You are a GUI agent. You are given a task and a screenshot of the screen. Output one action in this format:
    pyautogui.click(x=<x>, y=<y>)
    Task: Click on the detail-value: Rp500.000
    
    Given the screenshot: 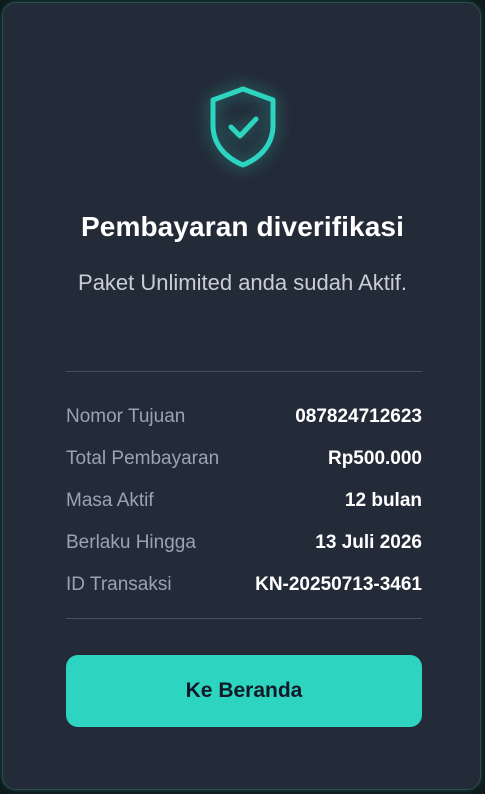 What is the action you would take?
    pyautogui.click(x=374, y=458)
    